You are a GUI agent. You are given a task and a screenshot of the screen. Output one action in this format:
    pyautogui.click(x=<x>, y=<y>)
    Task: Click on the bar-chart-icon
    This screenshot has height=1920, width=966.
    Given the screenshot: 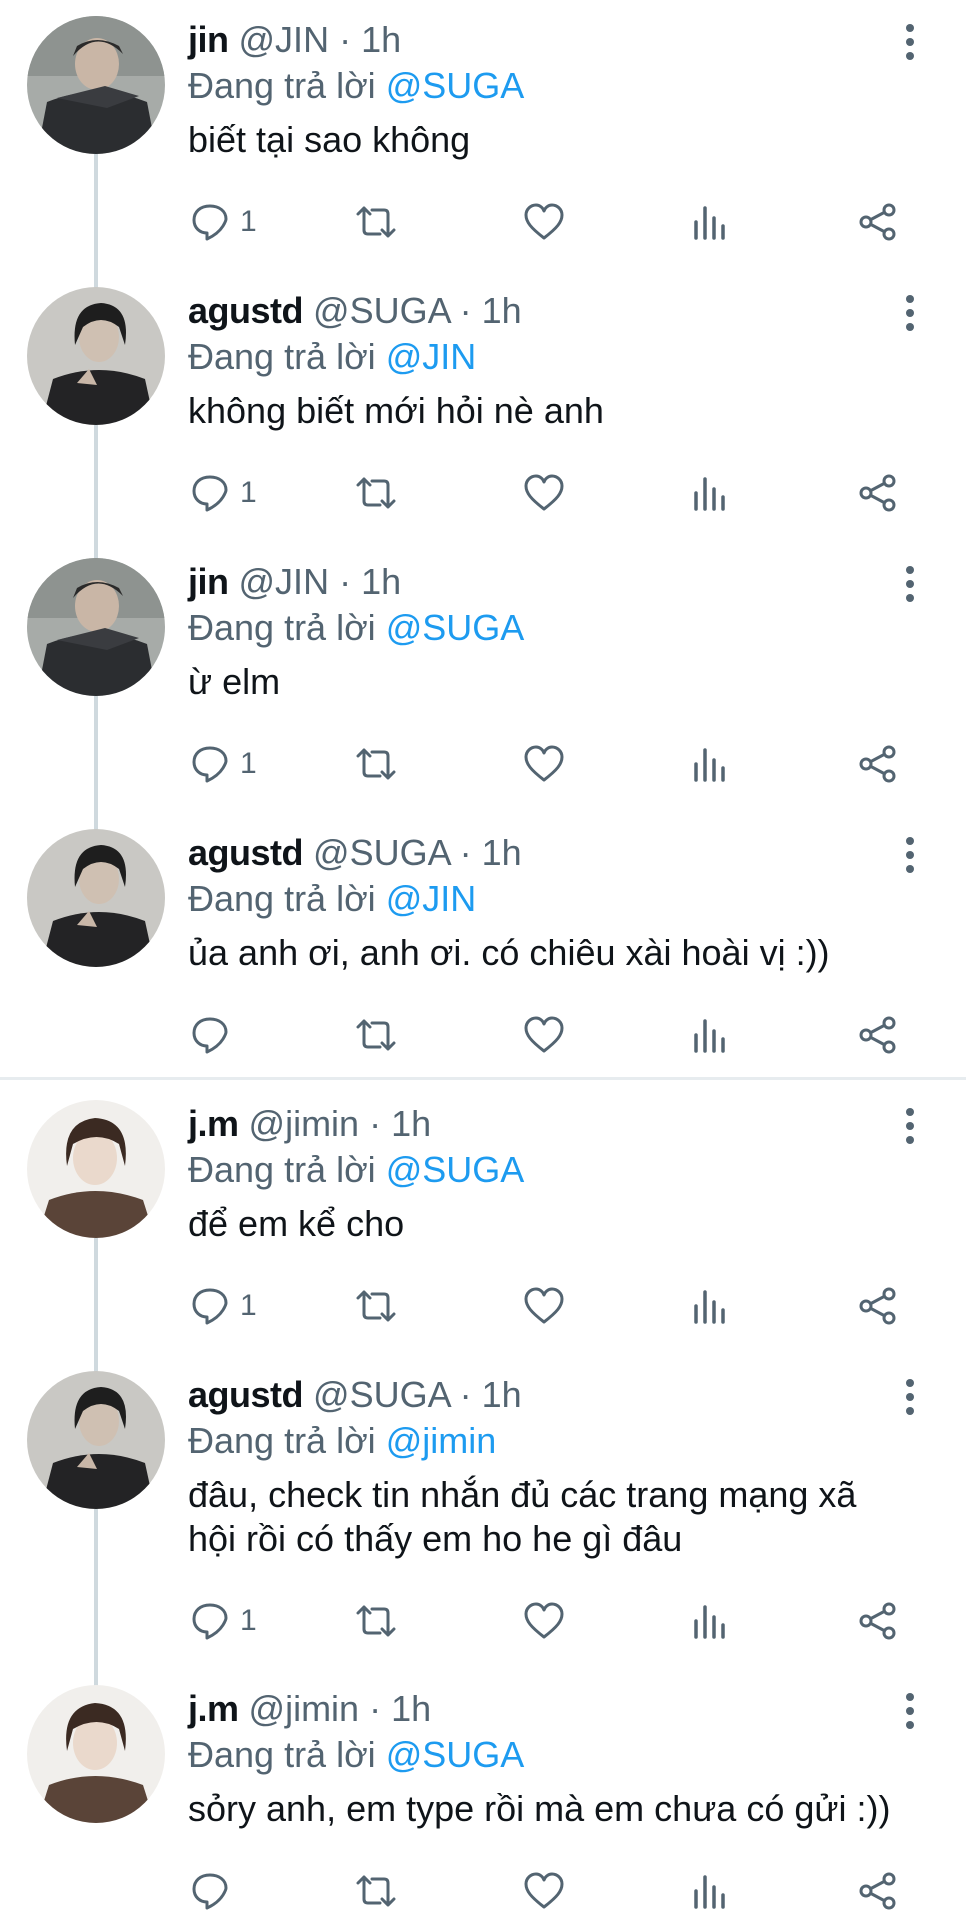 What is the action you would take?
    pyautogui.click(x=709, y=494)
    